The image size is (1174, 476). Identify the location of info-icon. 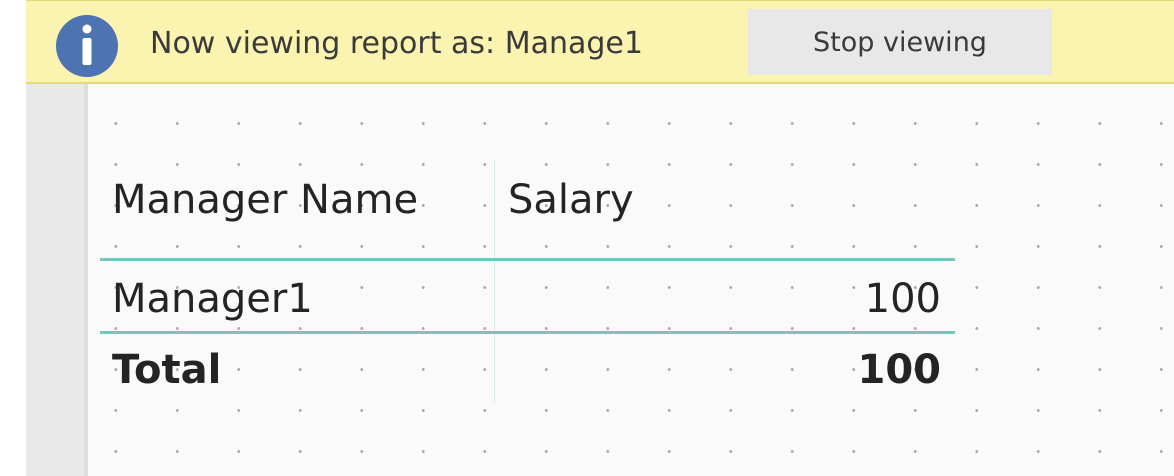
(87, 46).